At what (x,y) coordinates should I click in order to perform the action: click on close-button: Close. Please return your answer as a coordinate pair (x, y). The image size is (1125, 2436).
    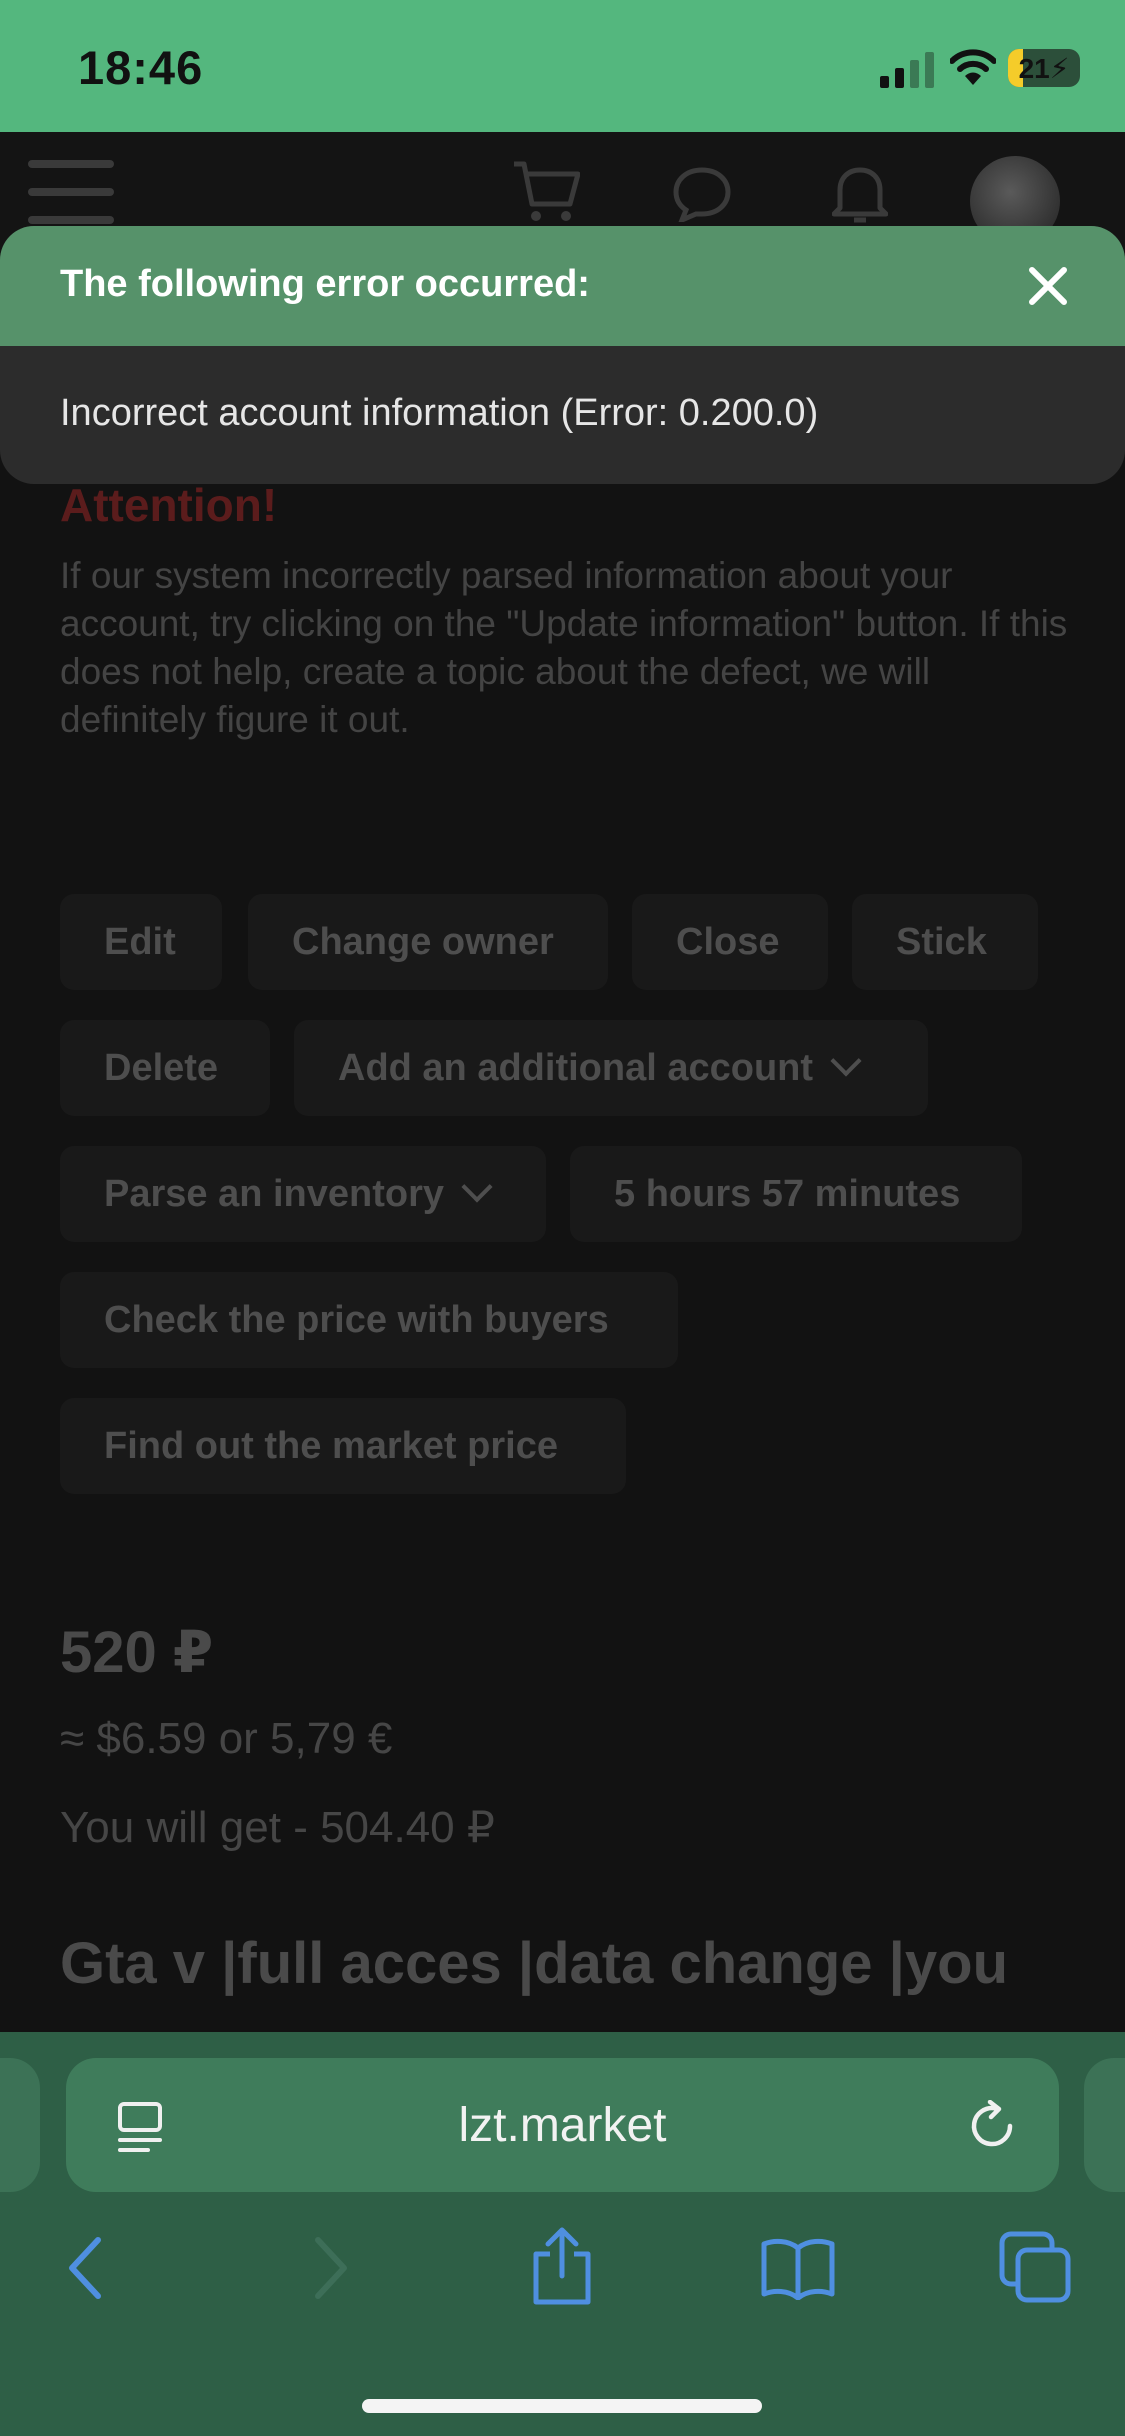
    Looking at the image, I should click on (730, 942).